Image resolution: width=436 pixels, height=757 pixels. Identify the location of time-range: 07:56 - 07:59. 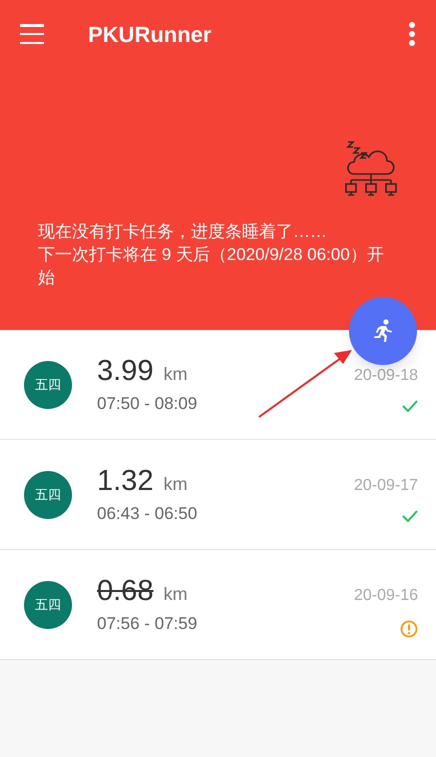
(147, 623).